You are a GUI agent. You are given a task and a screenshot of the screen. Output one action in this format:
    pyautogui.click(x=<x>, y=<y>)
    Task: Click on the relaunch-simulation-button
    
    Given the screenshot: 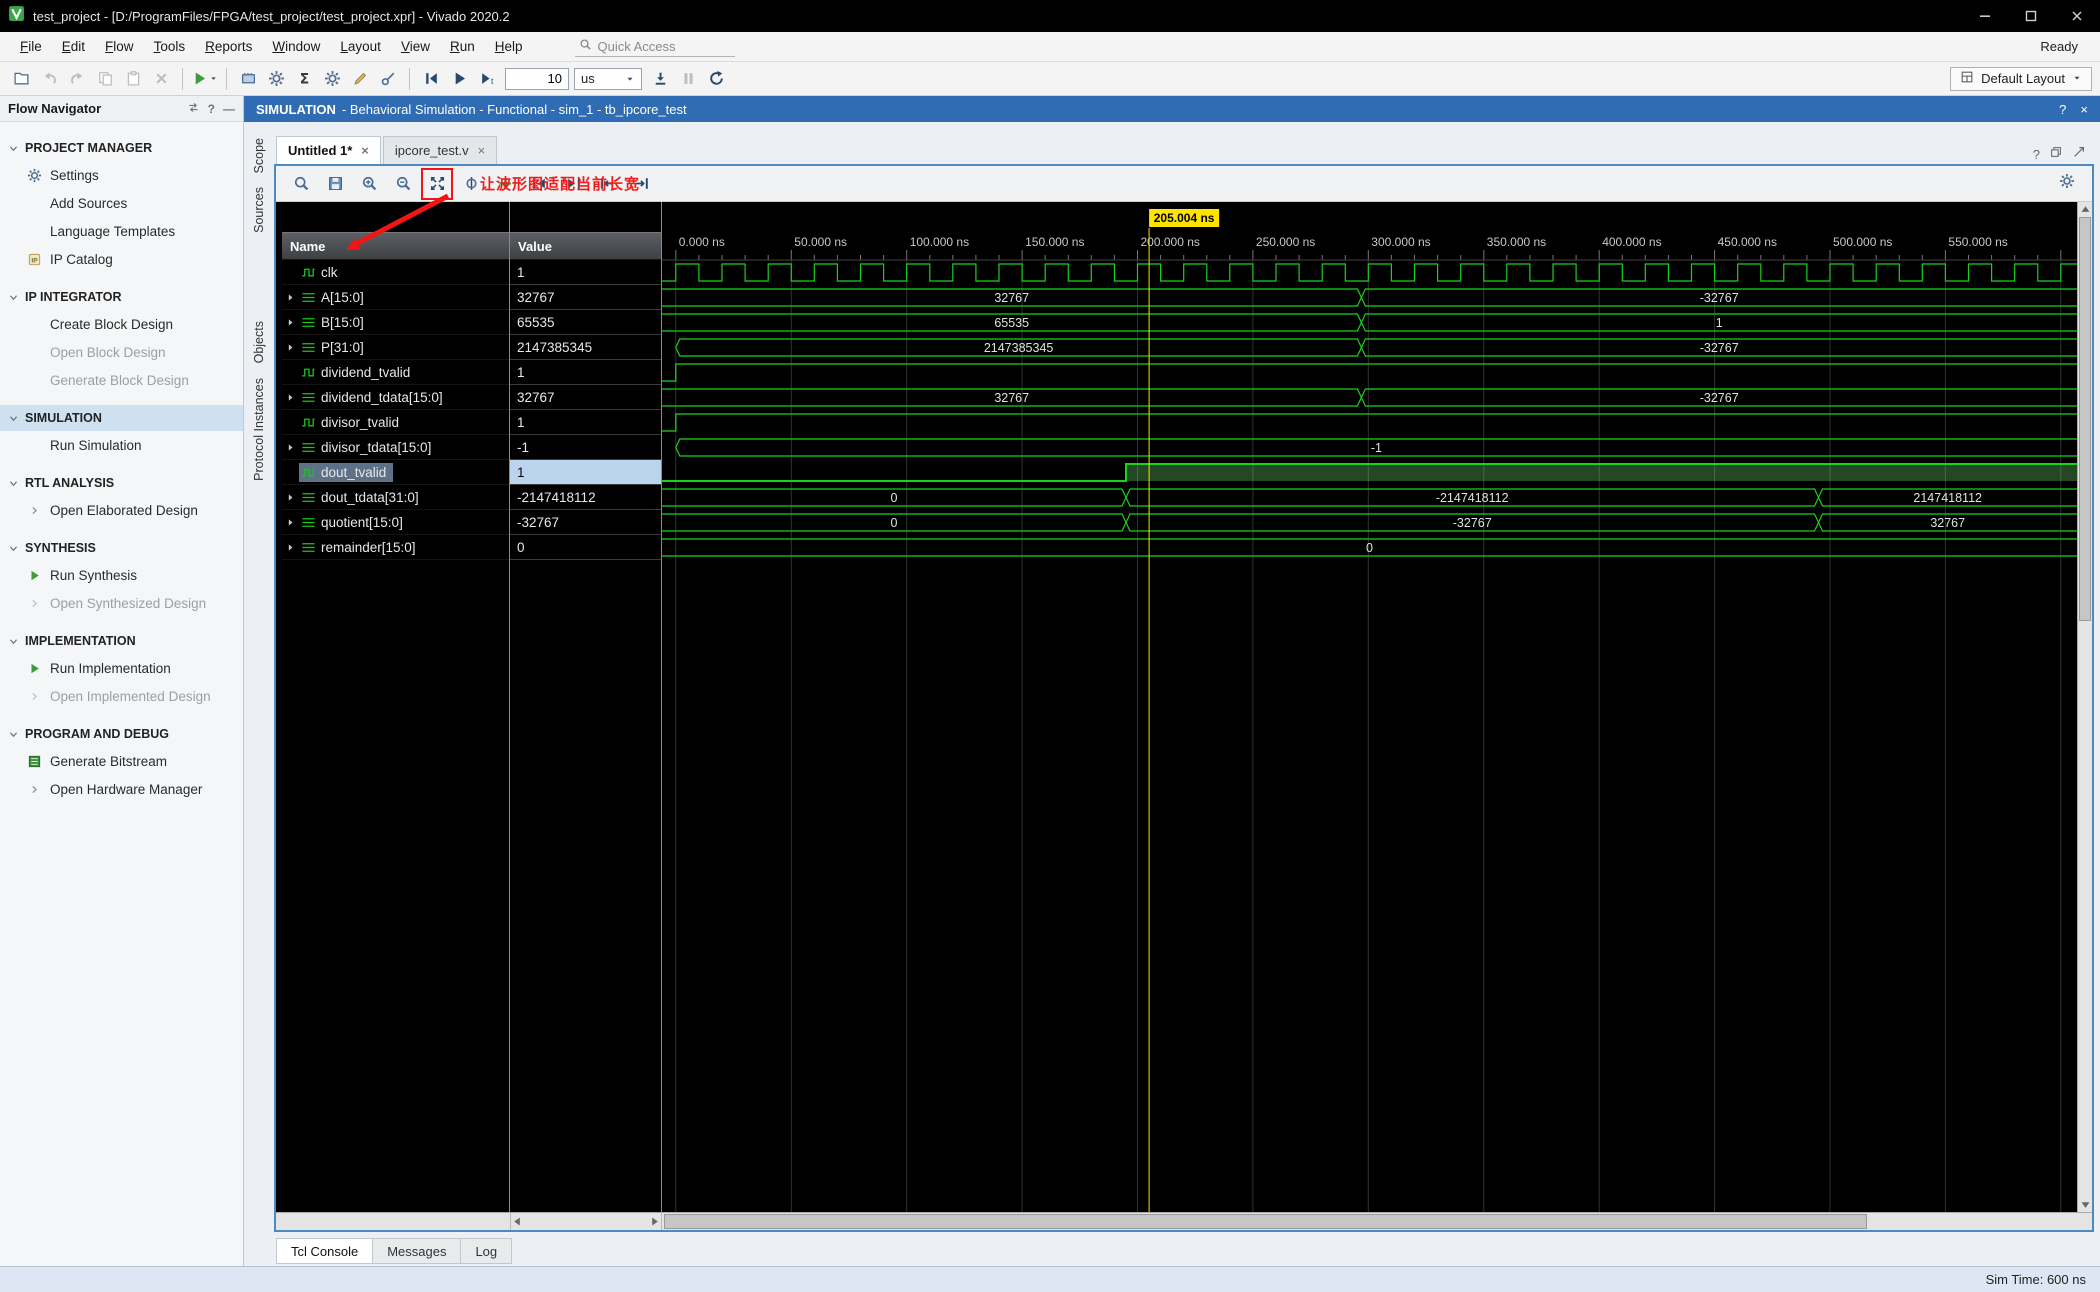 What is the action you would take?
    pyautogui.click(x=716, y=79)
    